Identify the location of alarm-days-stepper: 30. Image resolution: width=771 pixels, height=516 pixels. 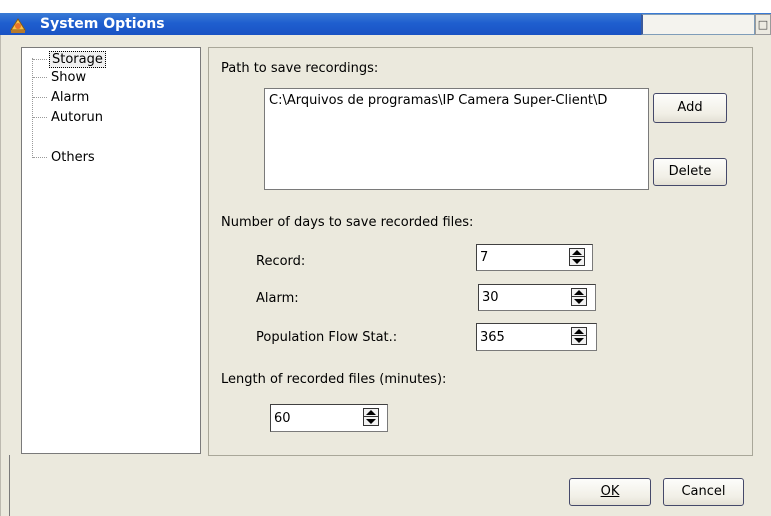
(537, 297).